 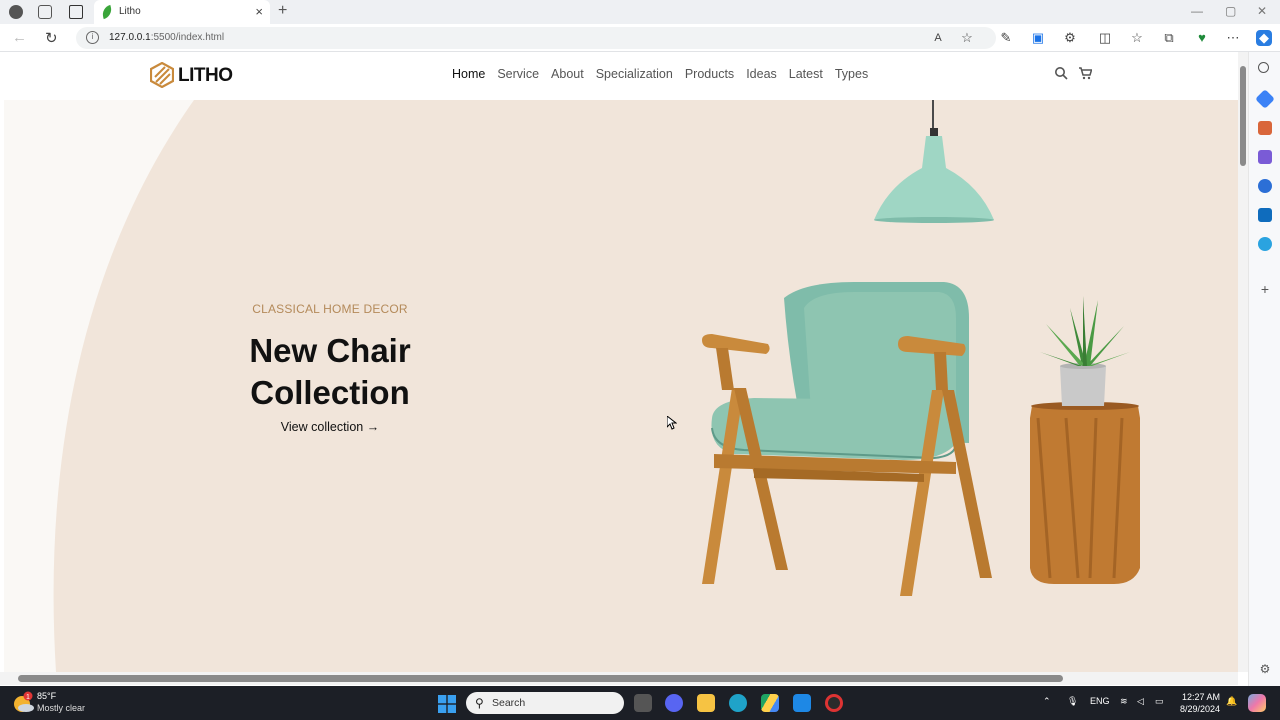 I want to click on volume-icon: ◁, so click(x=1140, y=701).